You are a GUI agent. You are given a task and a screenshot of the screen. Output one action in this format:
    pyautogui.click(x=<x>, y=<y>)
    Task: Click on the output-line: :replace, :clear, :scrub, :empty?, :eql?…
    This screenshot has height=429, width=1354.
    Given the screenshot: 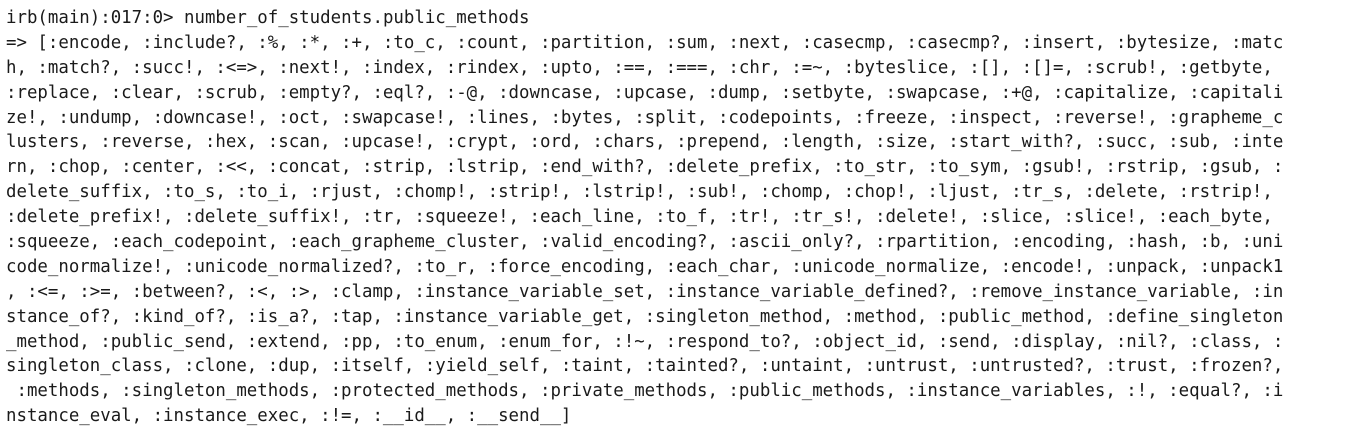 What is the action you would take?
    pyautogui.click(x=645, y=92)
    